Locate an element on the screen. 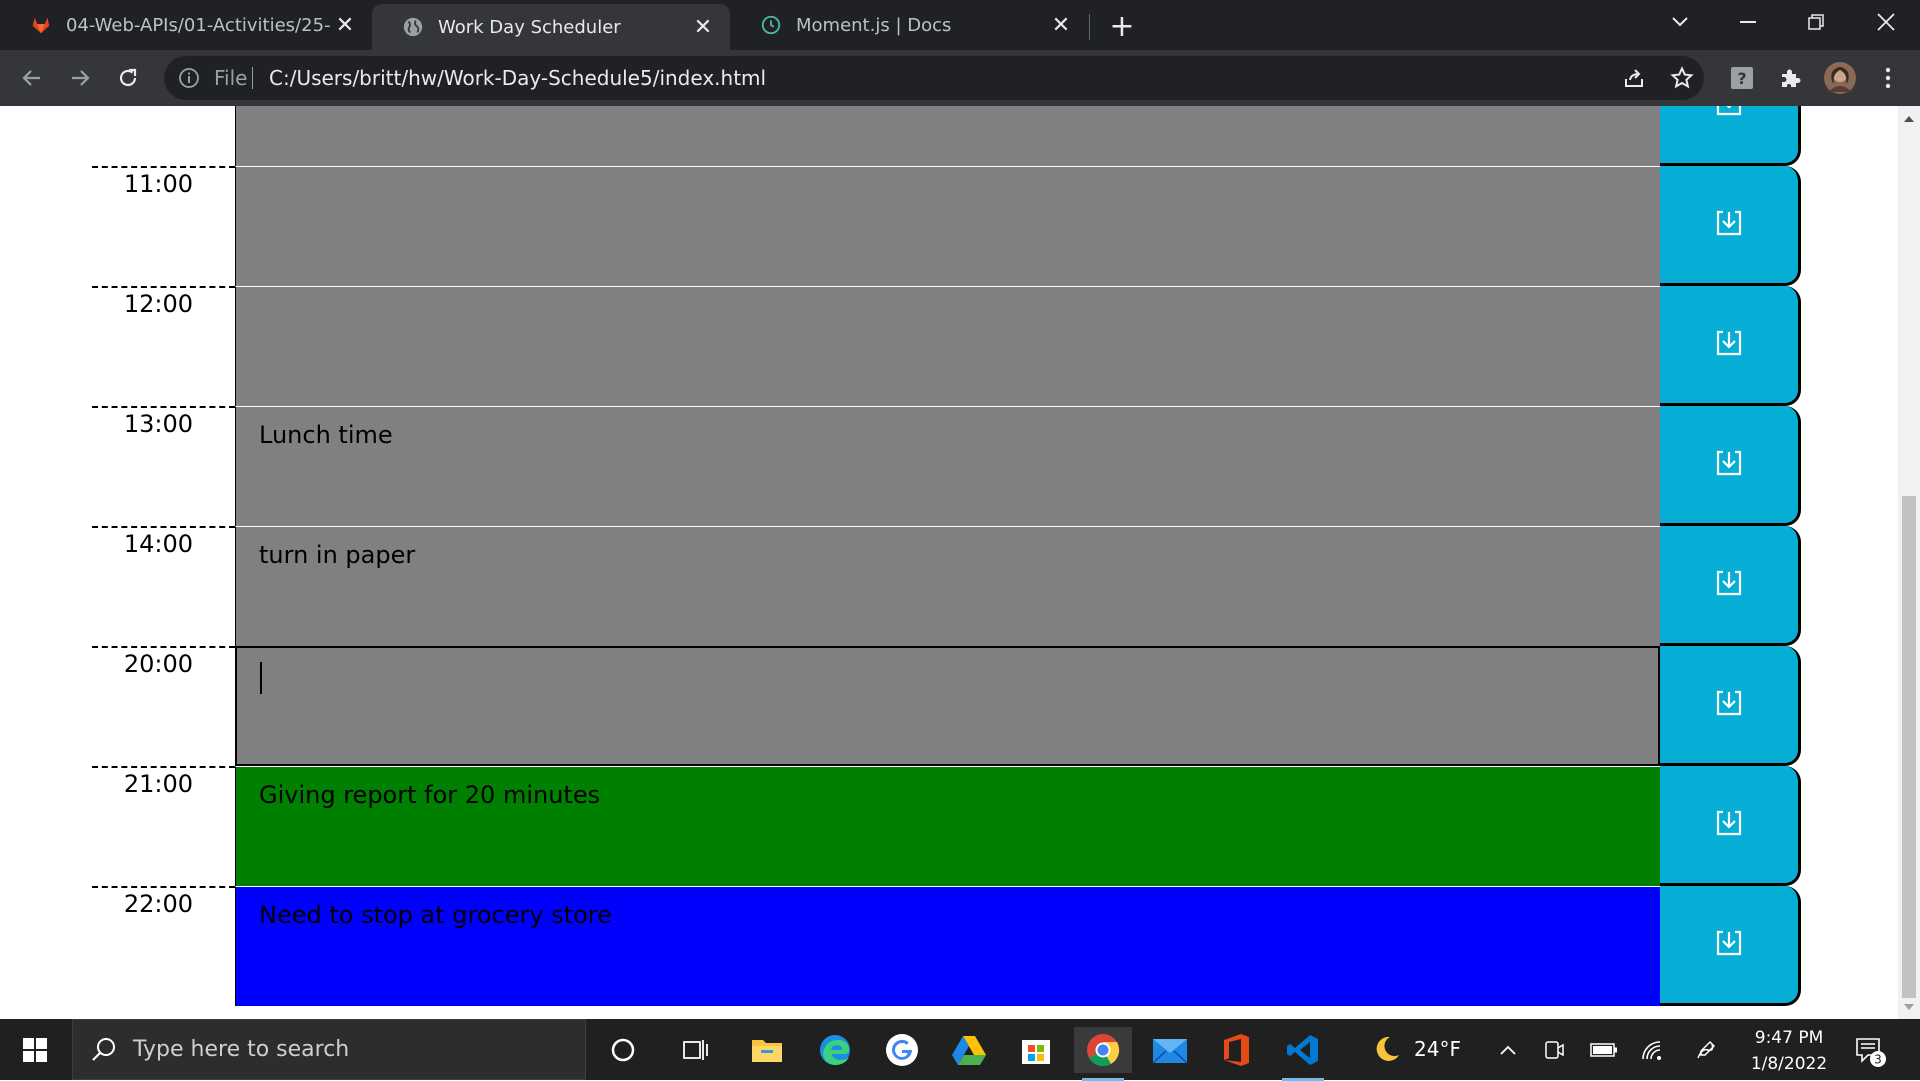 Image resolution: width=1920 pixels, height=1081 pixels. close-window-icon is located at coordinates (1886, 22).